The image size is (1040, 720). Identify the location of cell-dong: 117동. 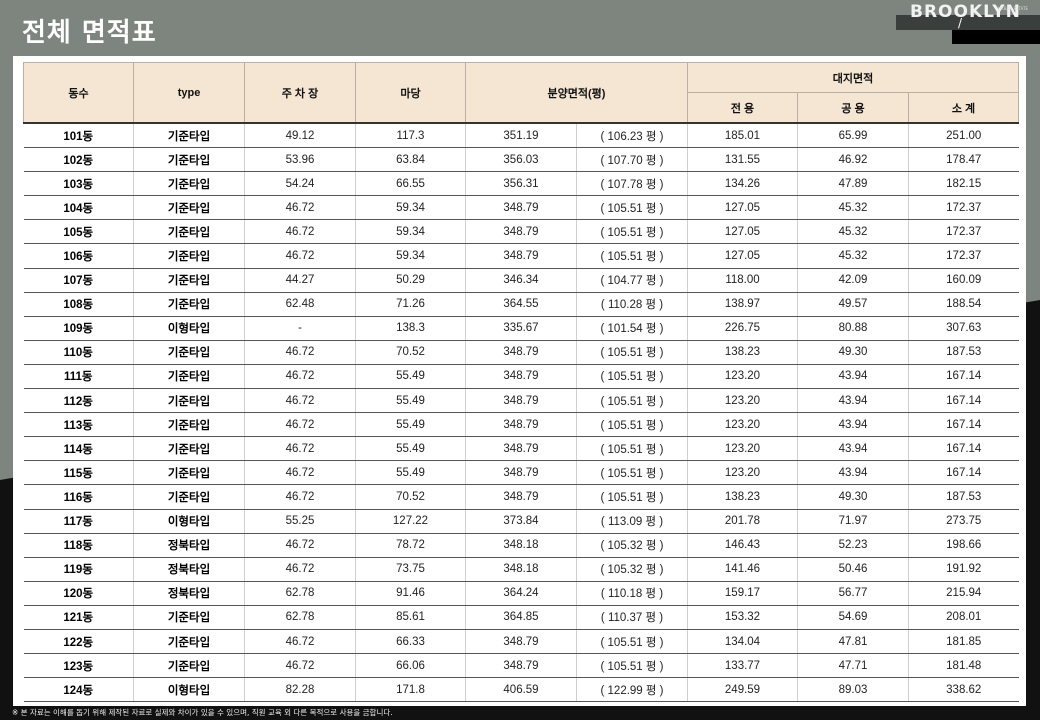
(78, 521).